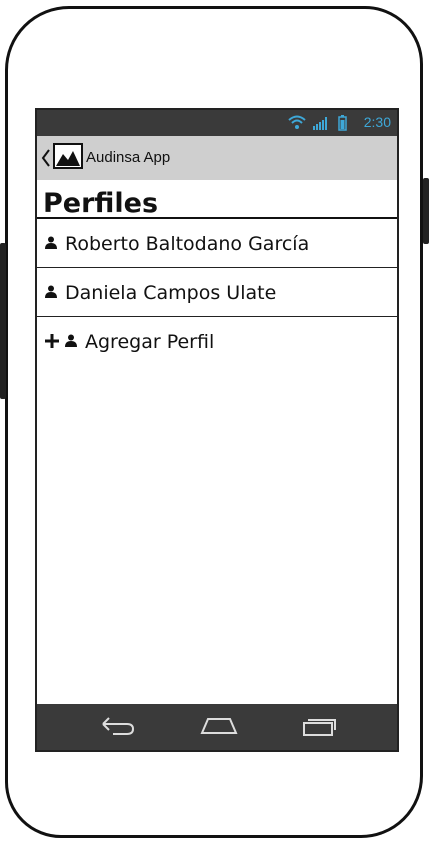 The width and height of the screenshot is (430, 844). Describe the element at coordinates (101, 203) in the screenshot. I see `page-title: Perfiles` at that location.